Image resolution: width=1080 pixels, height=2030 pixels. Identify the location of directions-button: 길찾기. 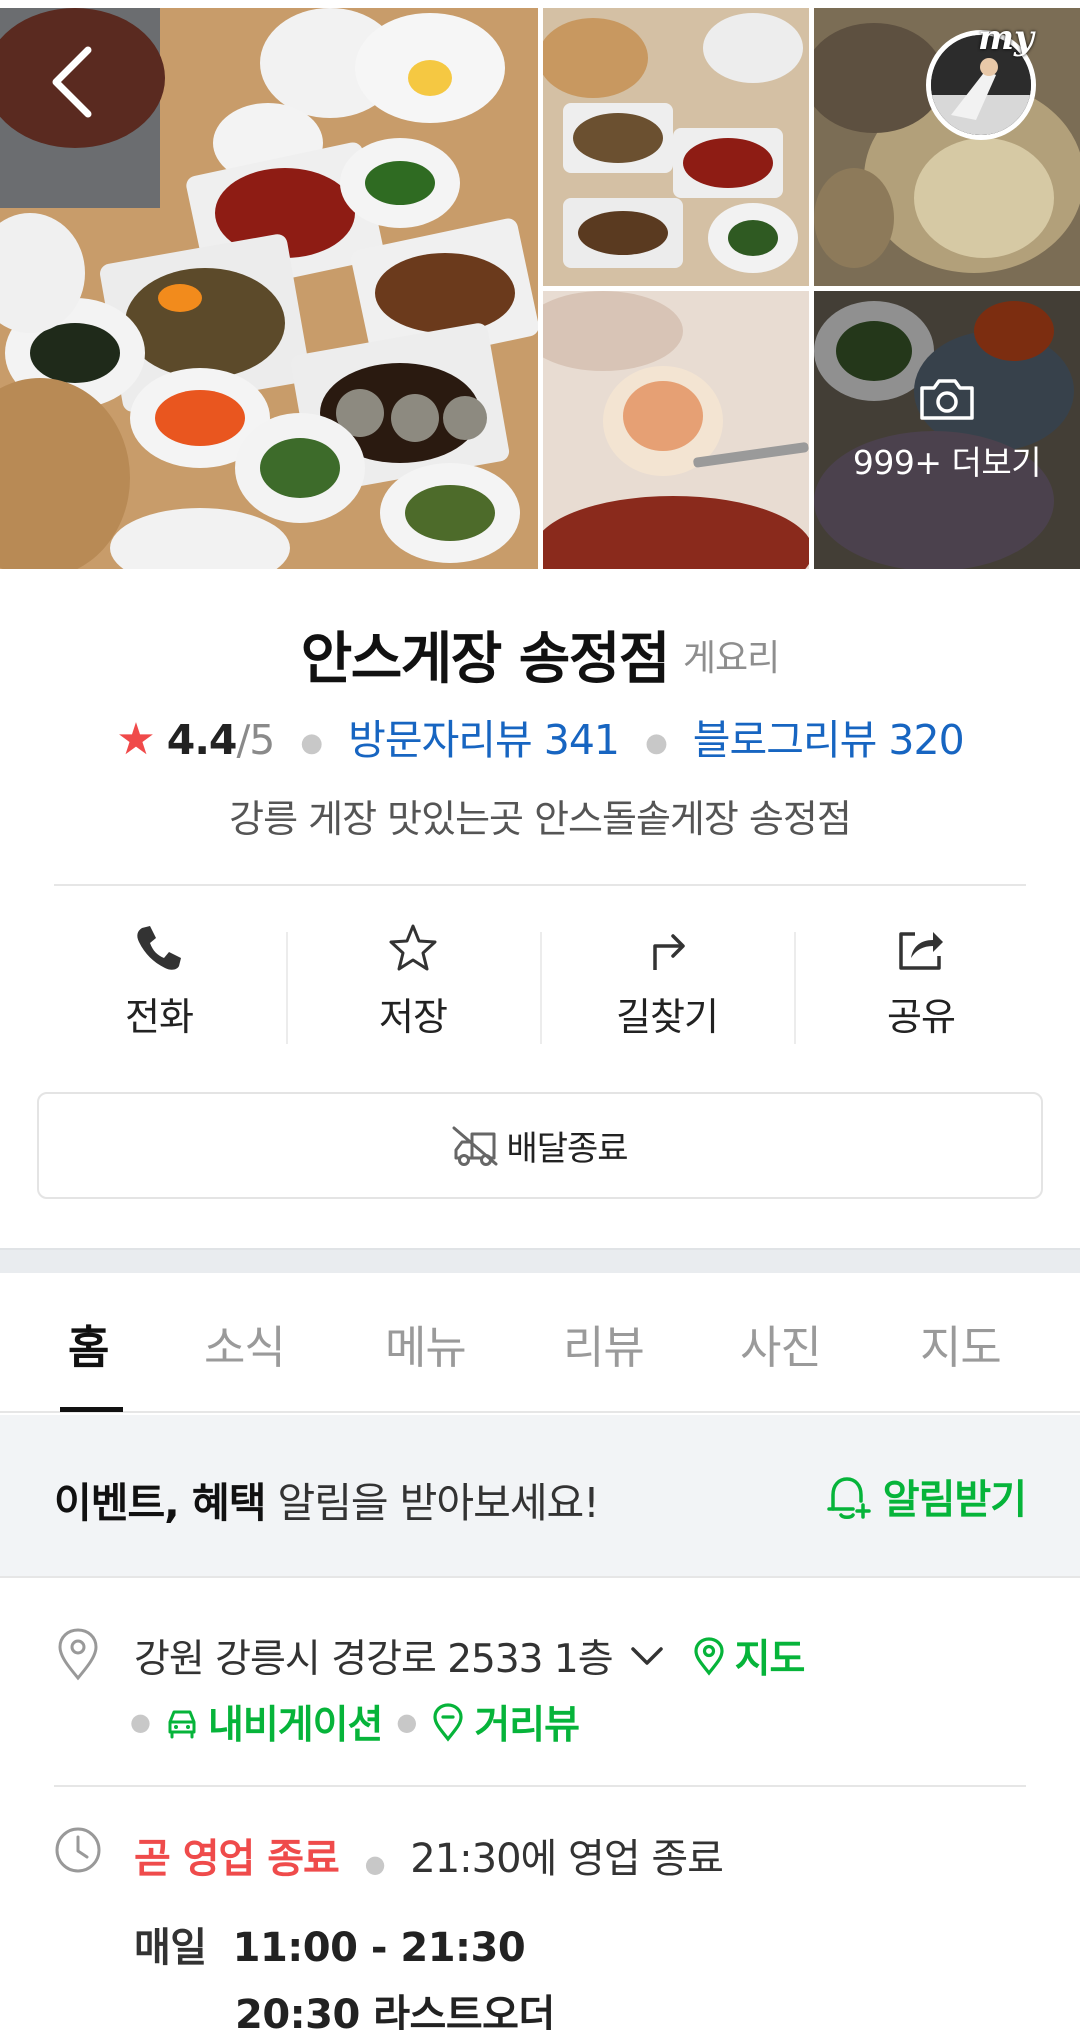
(667, 985).